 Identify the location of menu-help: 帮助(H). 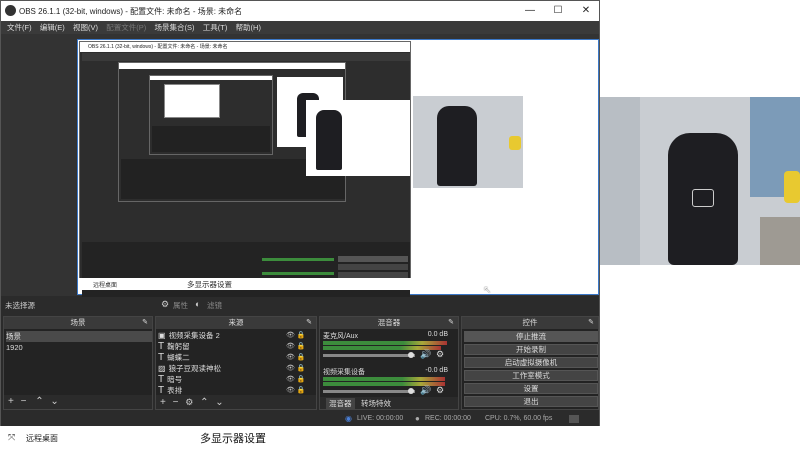
(248, 27).